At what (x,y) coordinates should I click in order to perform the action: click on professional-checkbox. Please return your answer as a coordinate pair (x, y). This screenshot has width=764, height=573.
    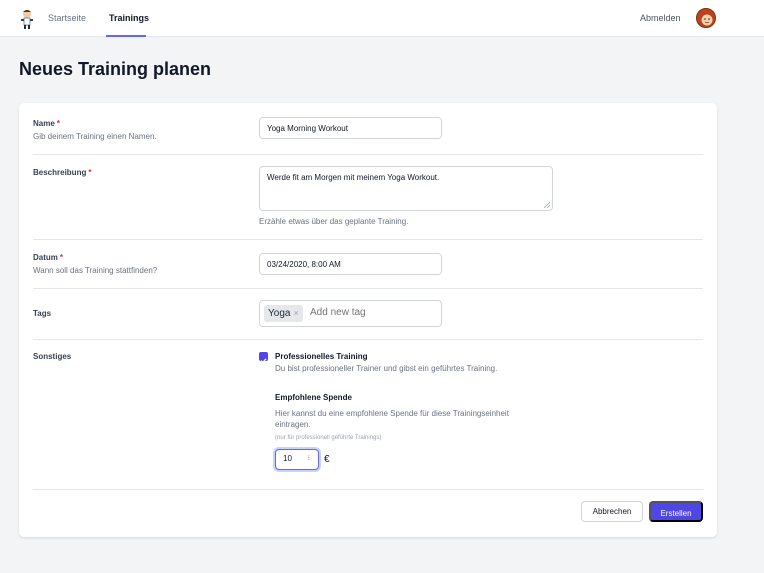
    Looking at the image, I should click on (263, 358).